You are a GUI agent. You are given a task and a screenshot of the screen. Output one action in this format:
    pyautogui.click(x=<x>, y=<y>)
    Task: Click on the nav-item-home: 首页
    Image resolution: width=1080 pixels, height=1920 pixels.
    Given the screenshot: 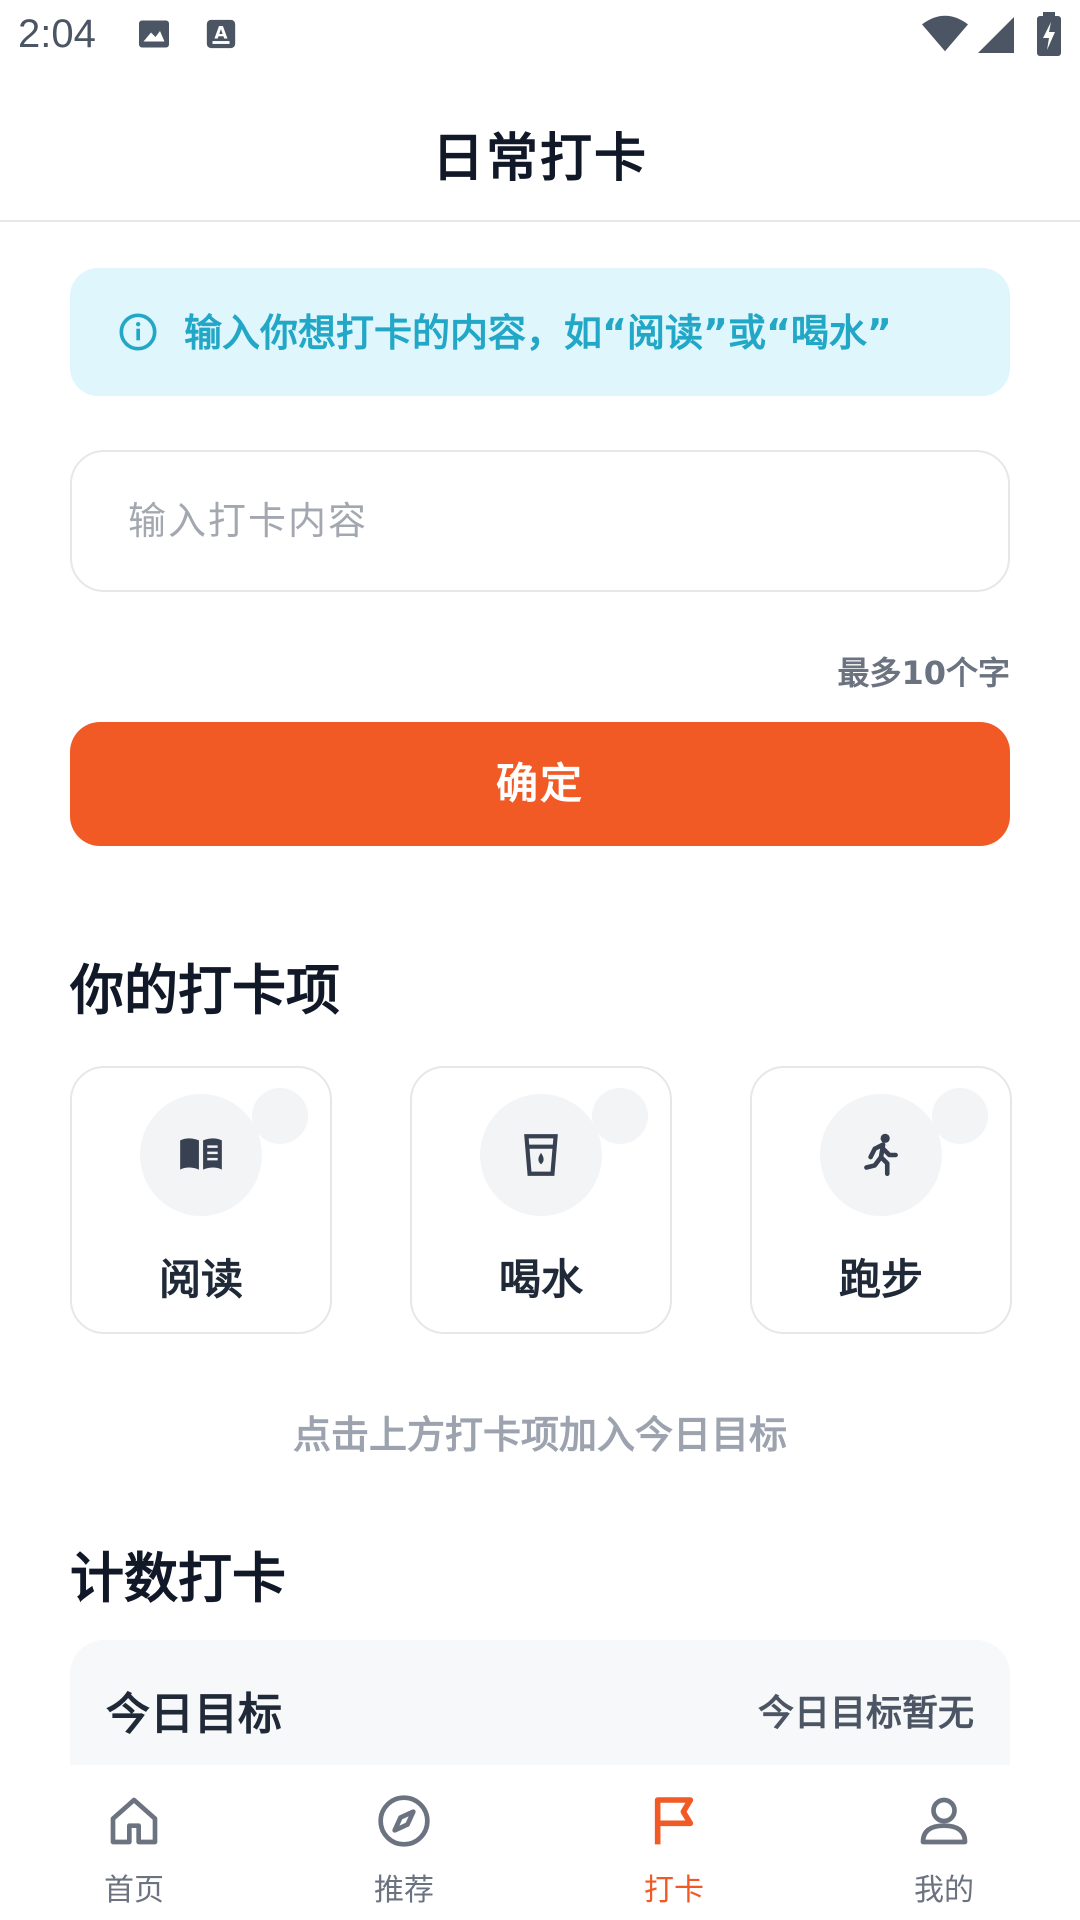 What is the action you would take?
    pyautogui.click(x=134, y=1842)
    